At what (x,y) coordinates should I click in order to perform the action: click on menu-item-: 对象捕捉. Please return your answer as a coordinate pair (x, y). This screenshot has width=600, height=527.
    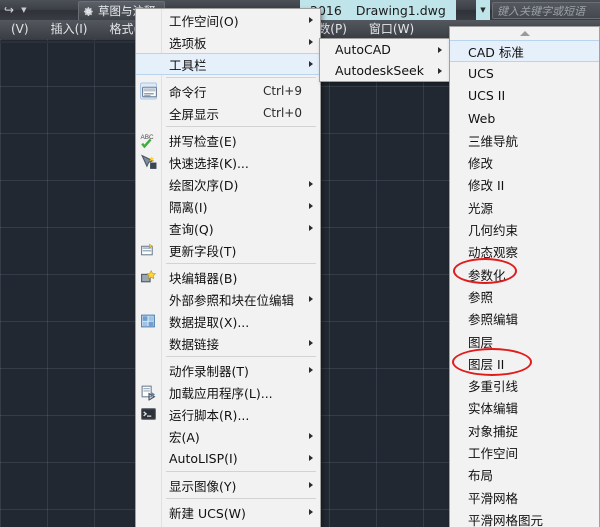
    Looking at the image, I should click on (524, 430).